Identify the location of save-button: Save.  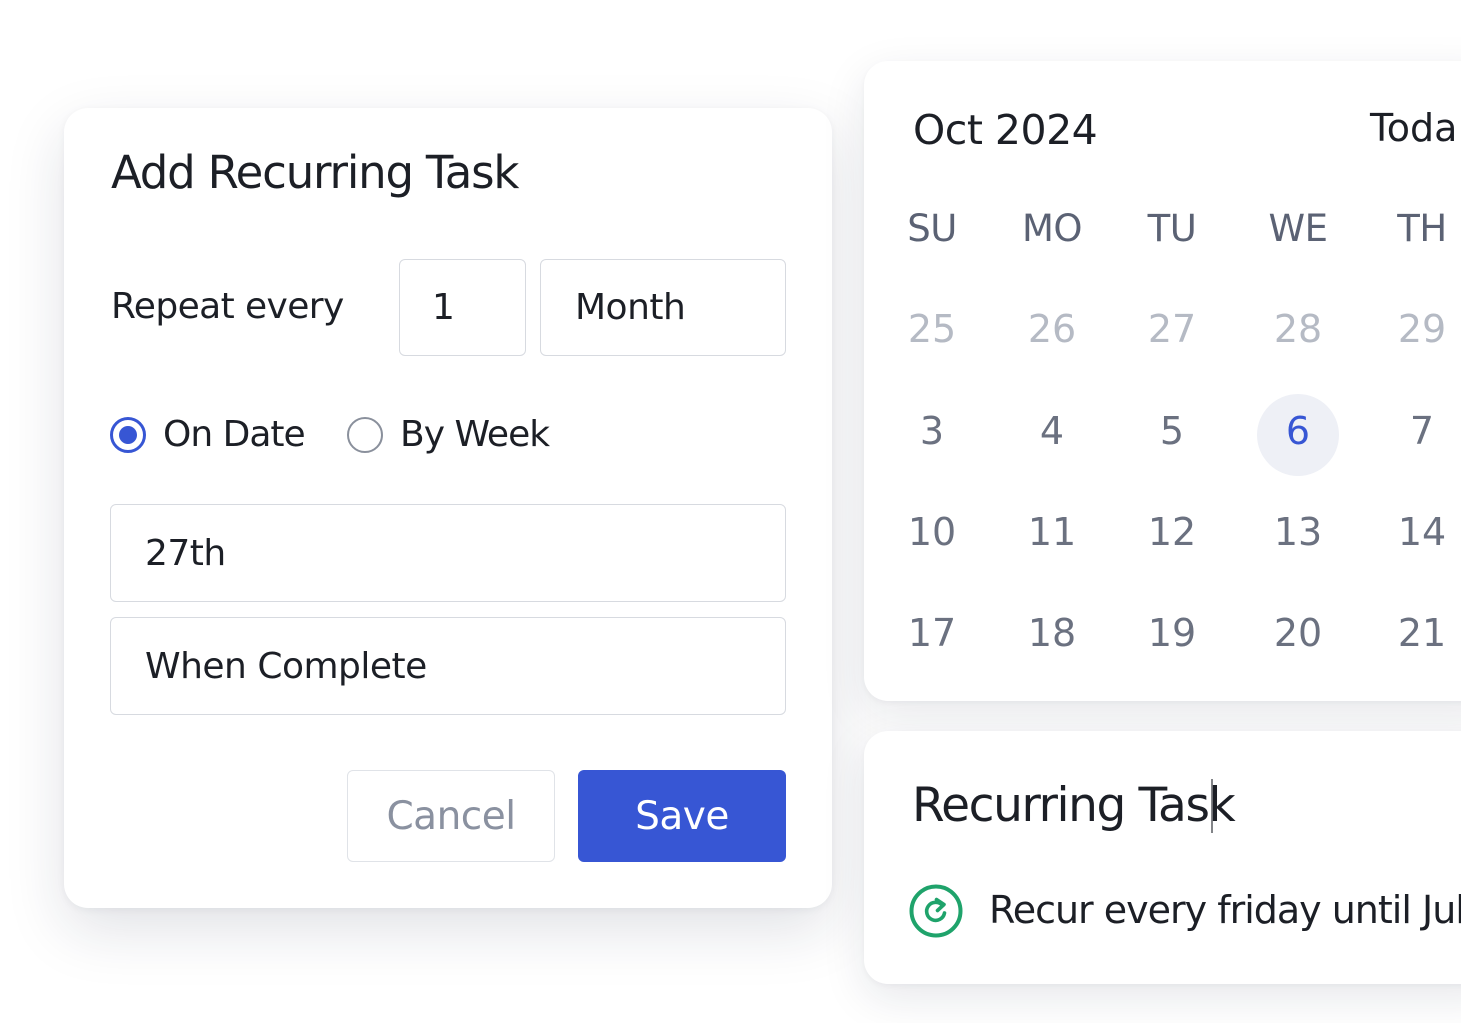
(682, 816).